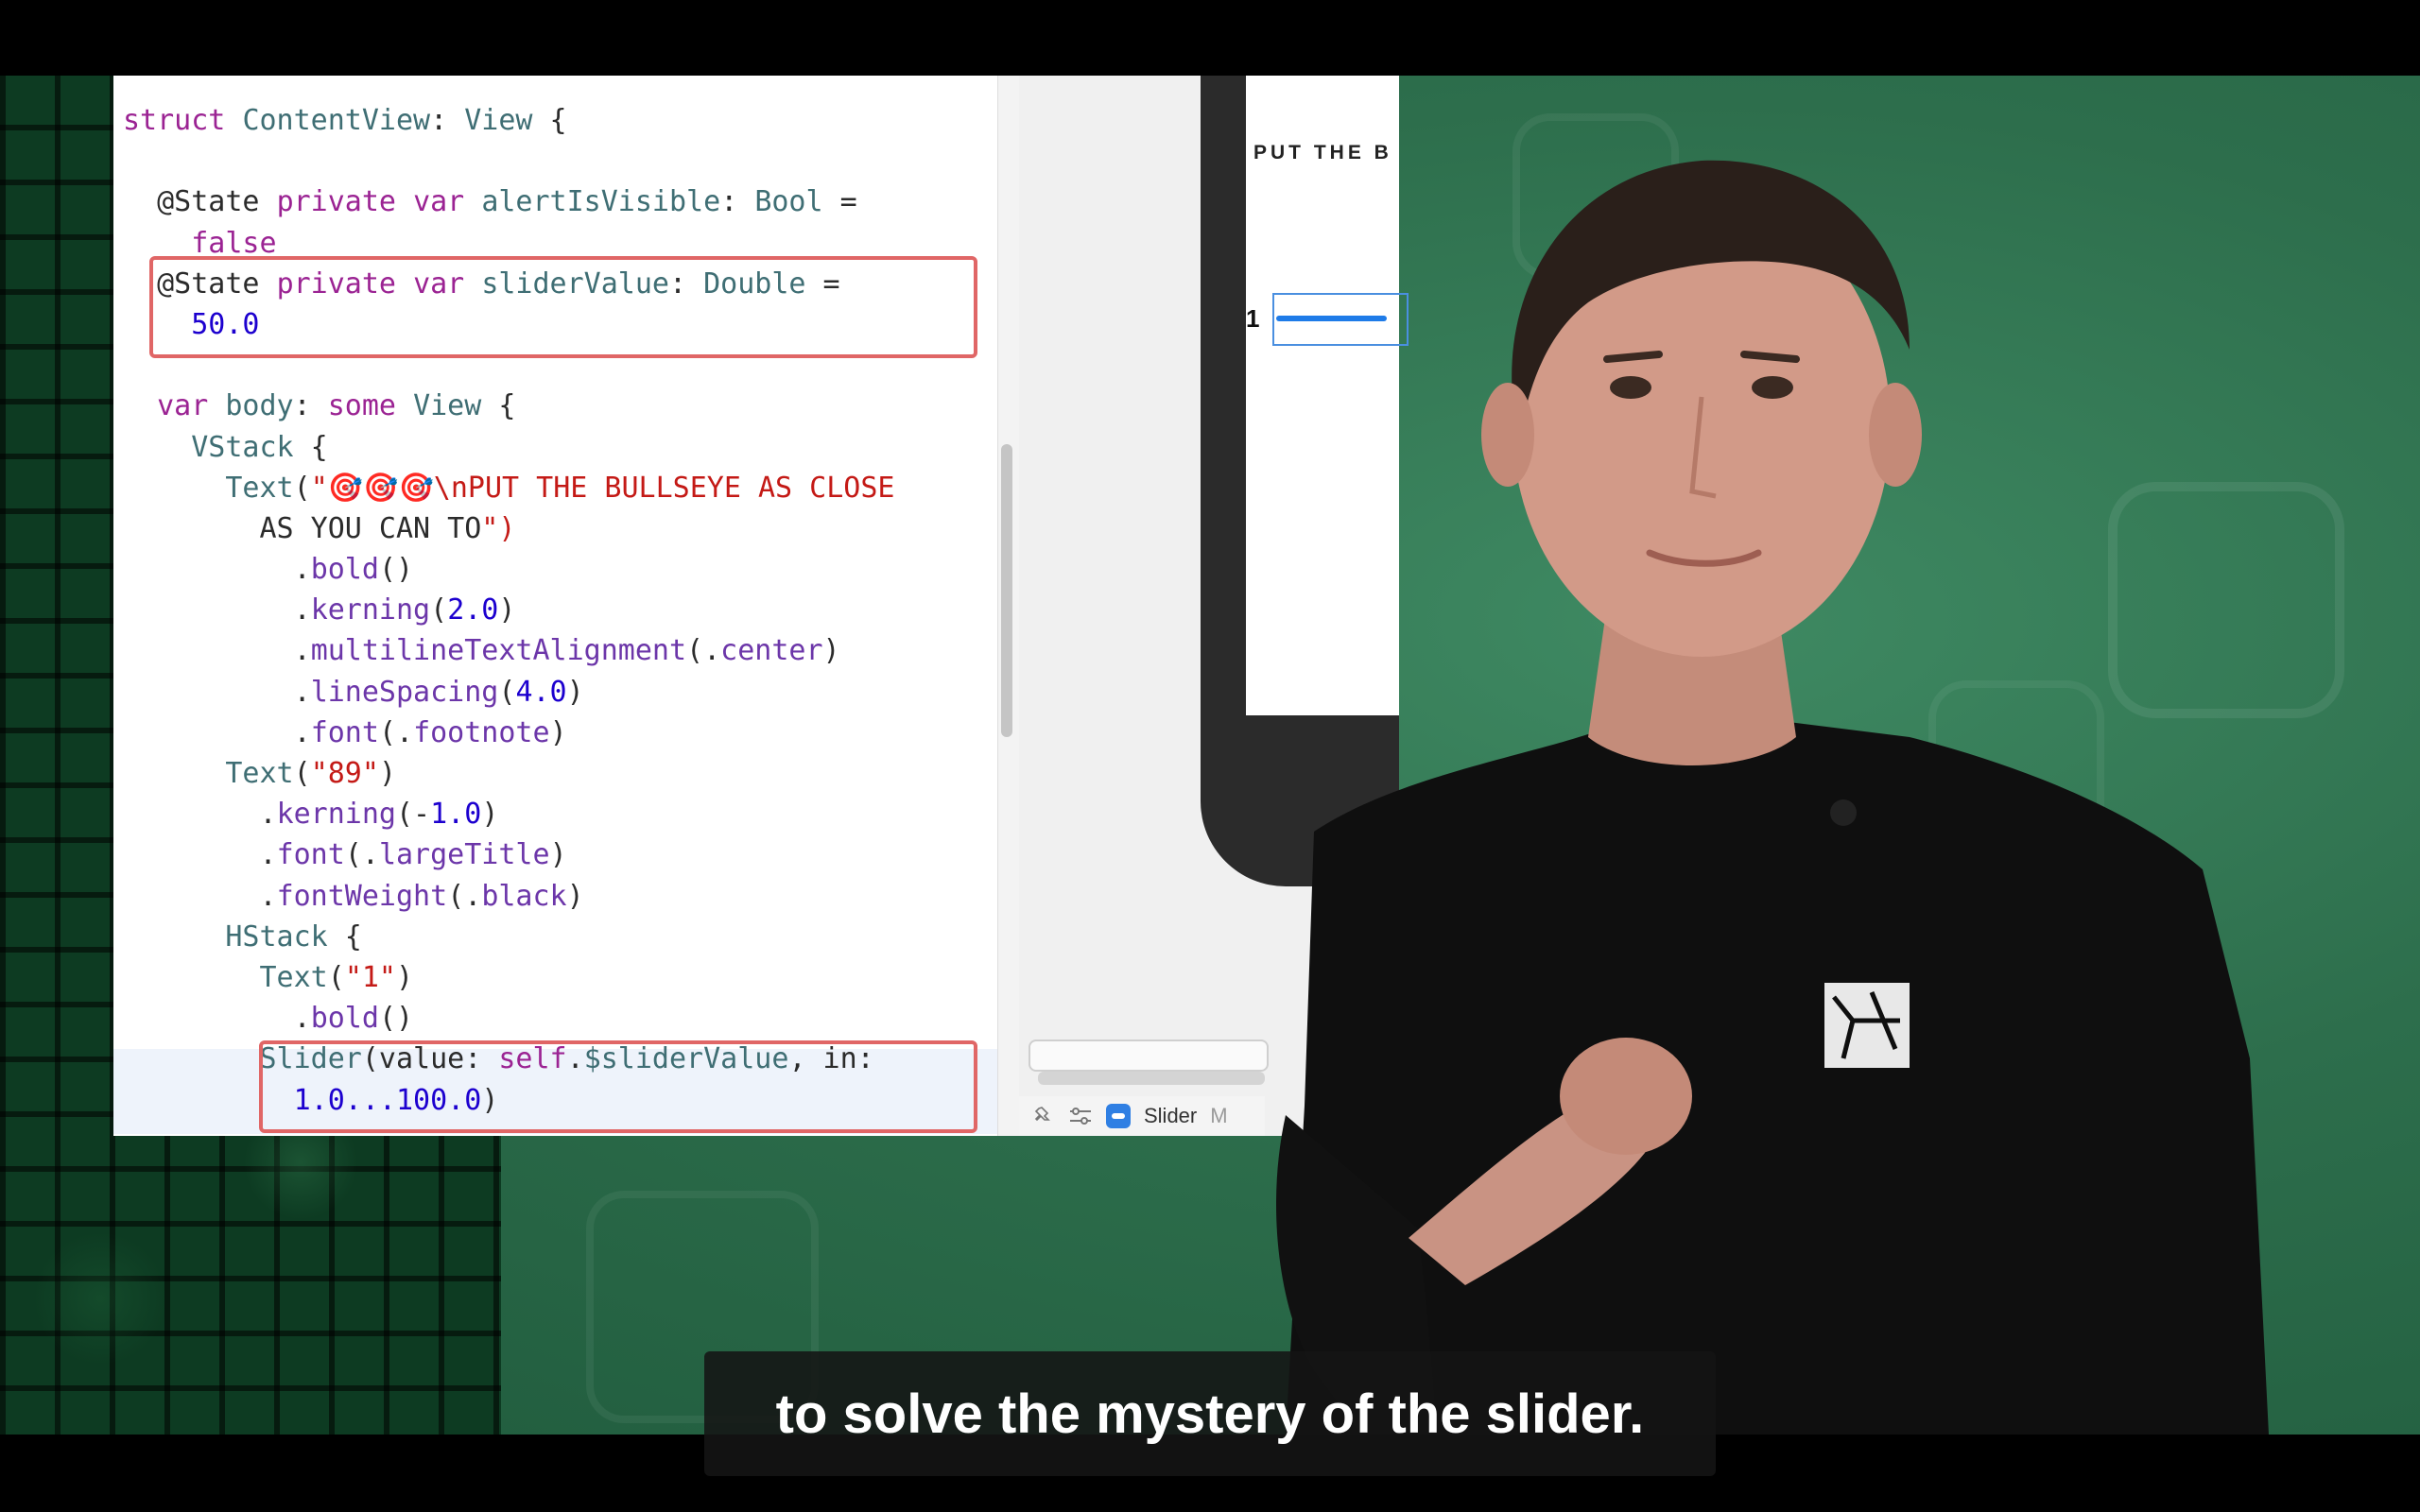 This screenshot has width=2420, height=1512. Describe the element at coordinates (1867, 1025) in the screenshot. I see `shirt-logo-icon` at that location.